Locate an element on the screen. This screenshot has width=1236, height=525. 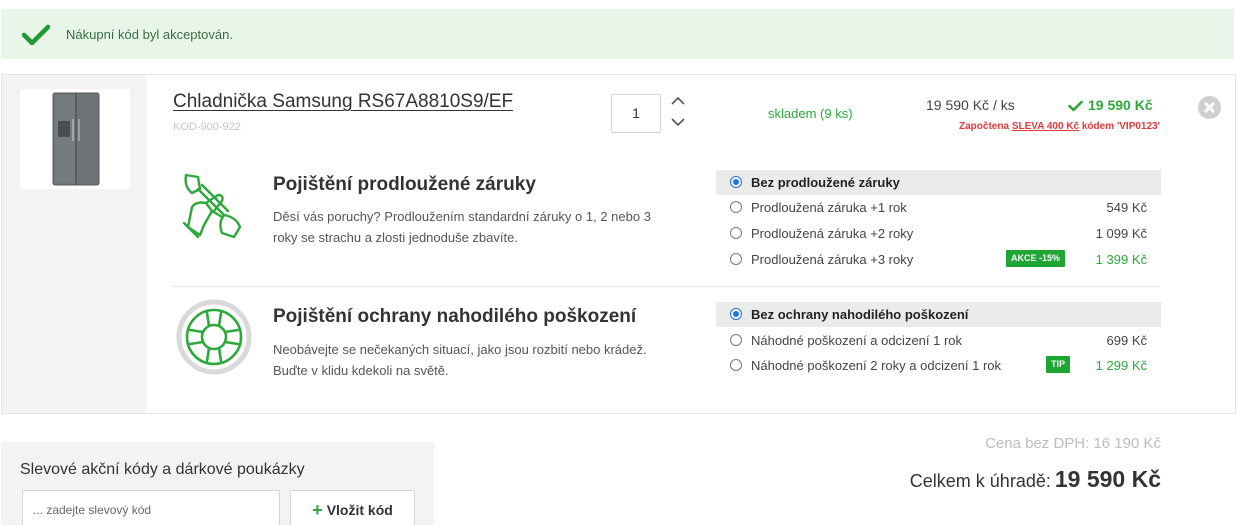
wrench-hand-icon is located at coordinates (214, 207).